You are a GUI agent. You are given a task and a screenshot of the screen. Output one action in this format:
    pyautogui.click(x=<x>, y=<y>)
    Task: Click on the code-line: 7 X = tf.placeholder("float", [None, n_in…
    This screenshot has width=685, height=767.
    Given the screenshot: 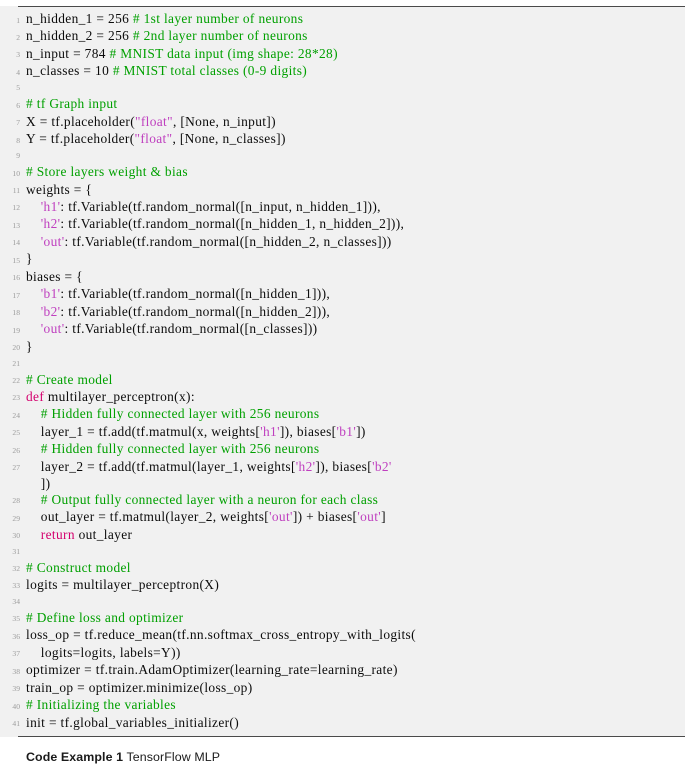 What is the action you would take?
    pyautogui.click(x=342, y=122)
    